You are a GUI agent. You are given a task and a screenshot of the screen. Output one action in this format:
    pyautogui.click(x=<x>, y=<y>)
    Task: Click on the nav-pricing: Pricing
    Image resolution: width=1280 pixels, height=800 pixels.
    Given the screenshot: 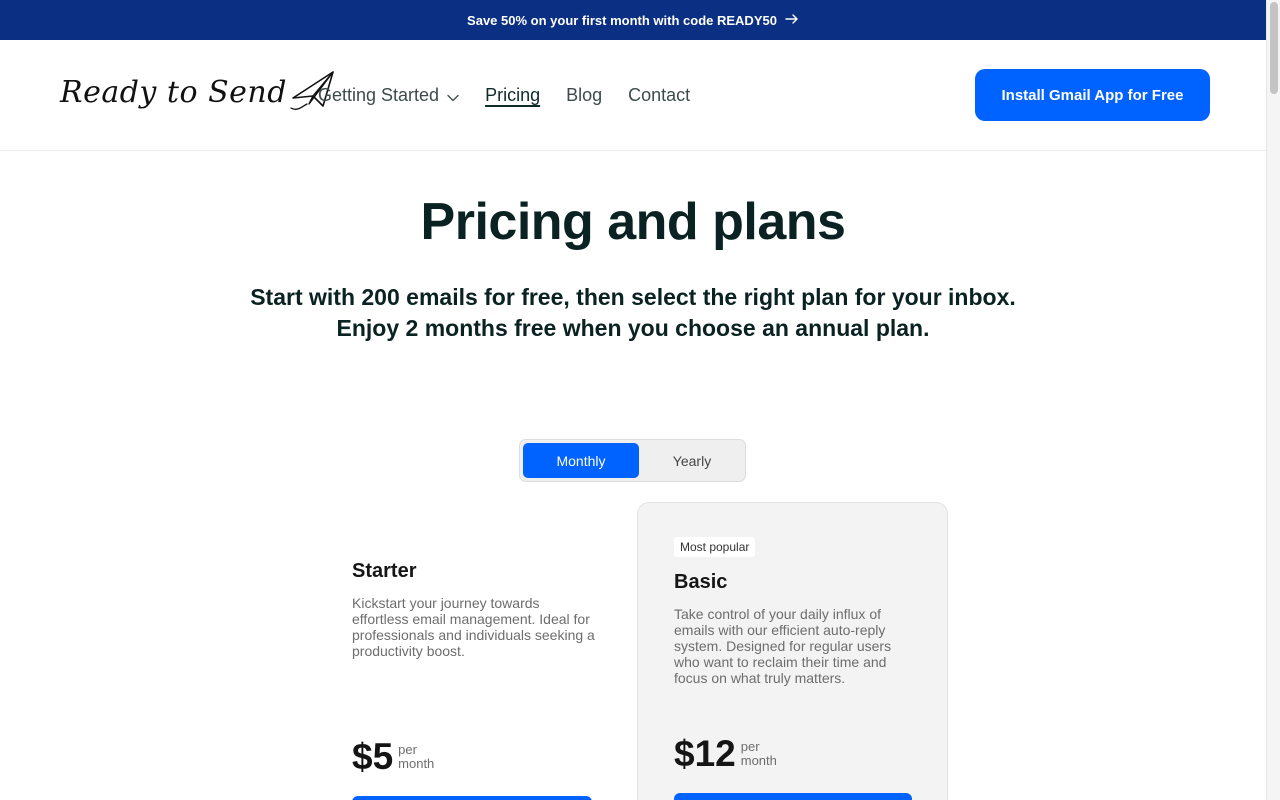 What is the action you would take?
    pyautogui.click(x=512, y=95)
    